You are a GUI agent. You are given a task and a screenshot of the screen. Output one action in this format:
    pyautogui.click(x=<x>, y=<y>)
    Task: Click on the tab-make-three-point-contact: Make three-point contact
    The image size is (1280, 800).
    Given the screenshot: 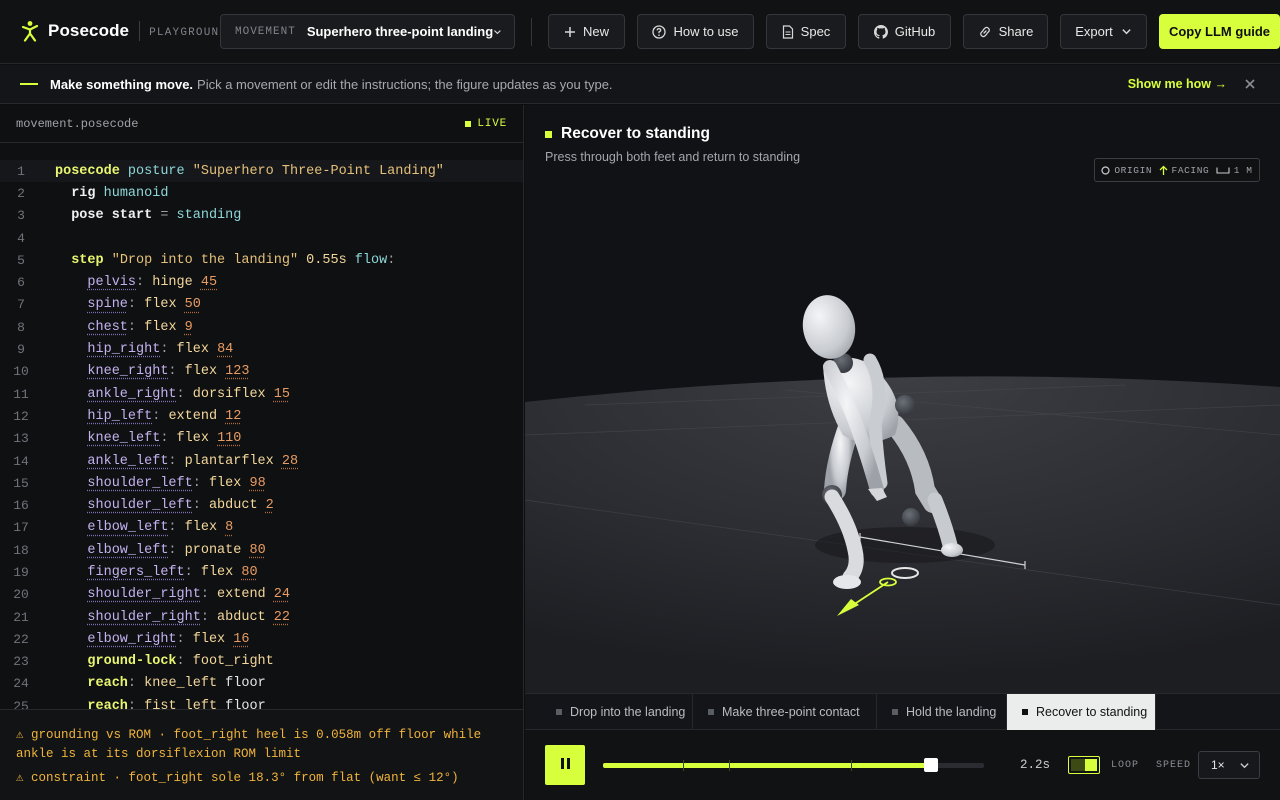 What is the action you would take?
    pyautogui.click(x=785, y=712)
    